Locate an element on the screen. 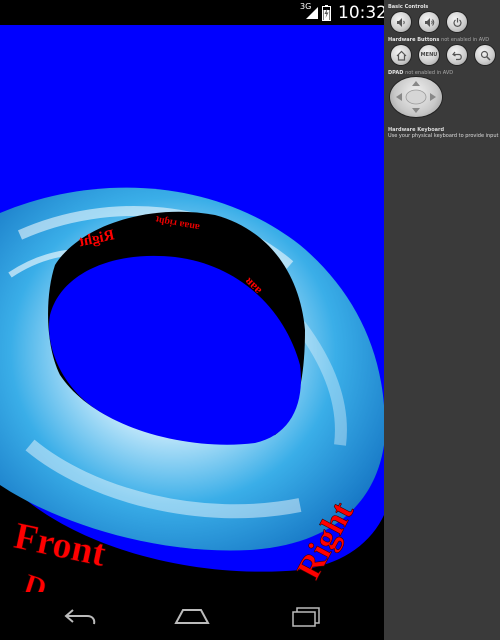 The height and width of the screenshot is (640, 500). recents-icon is located at coordinates (306, 617).